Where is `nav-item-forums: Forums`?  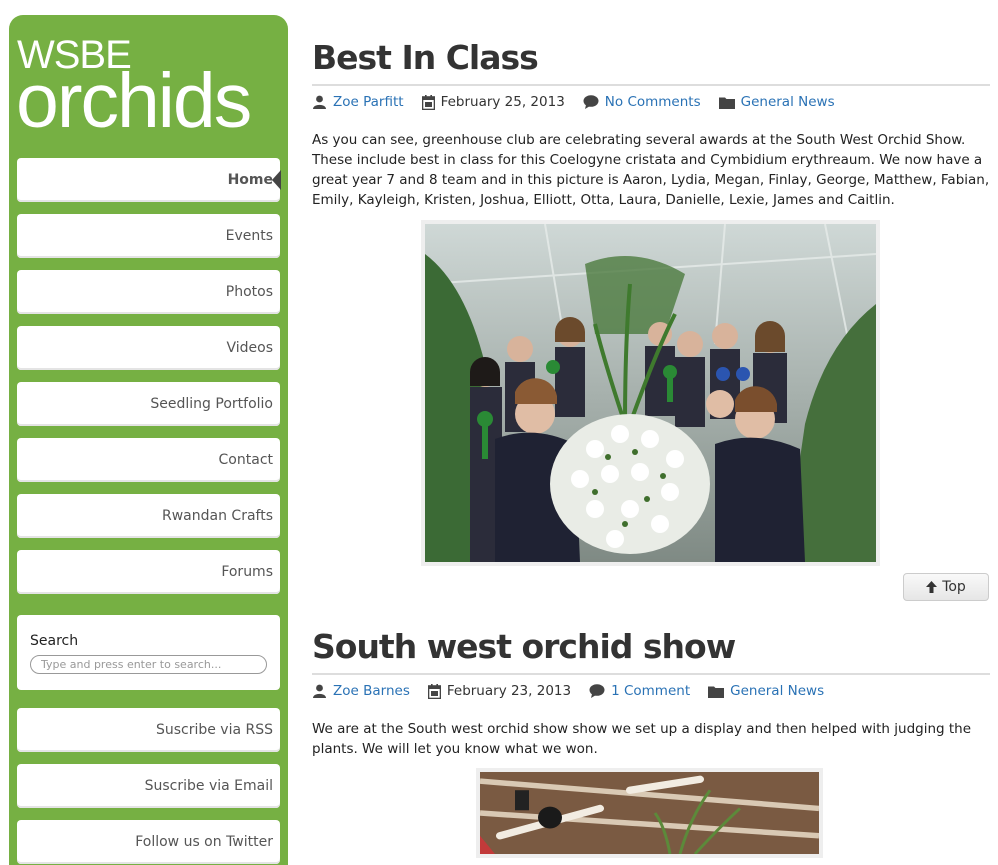
nav-item-forums: Forums is located at coordinates (148, 572).